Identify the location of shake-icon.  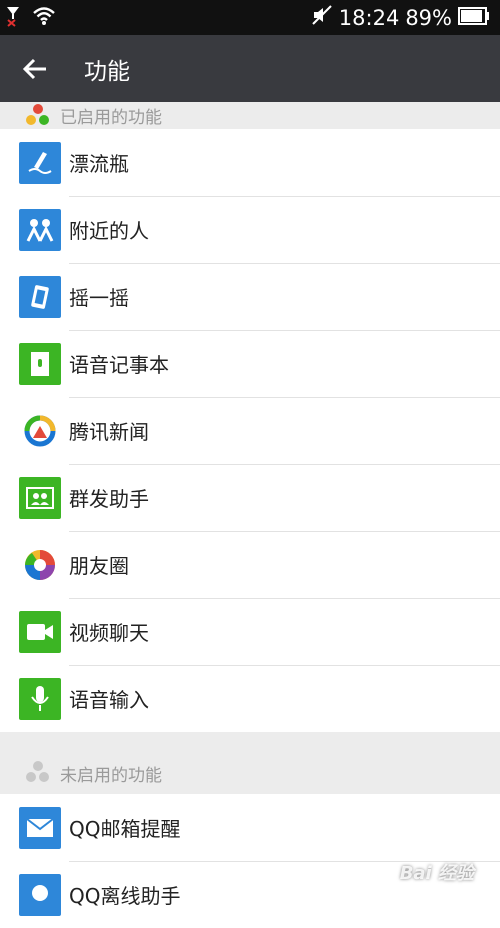
(40, 296).